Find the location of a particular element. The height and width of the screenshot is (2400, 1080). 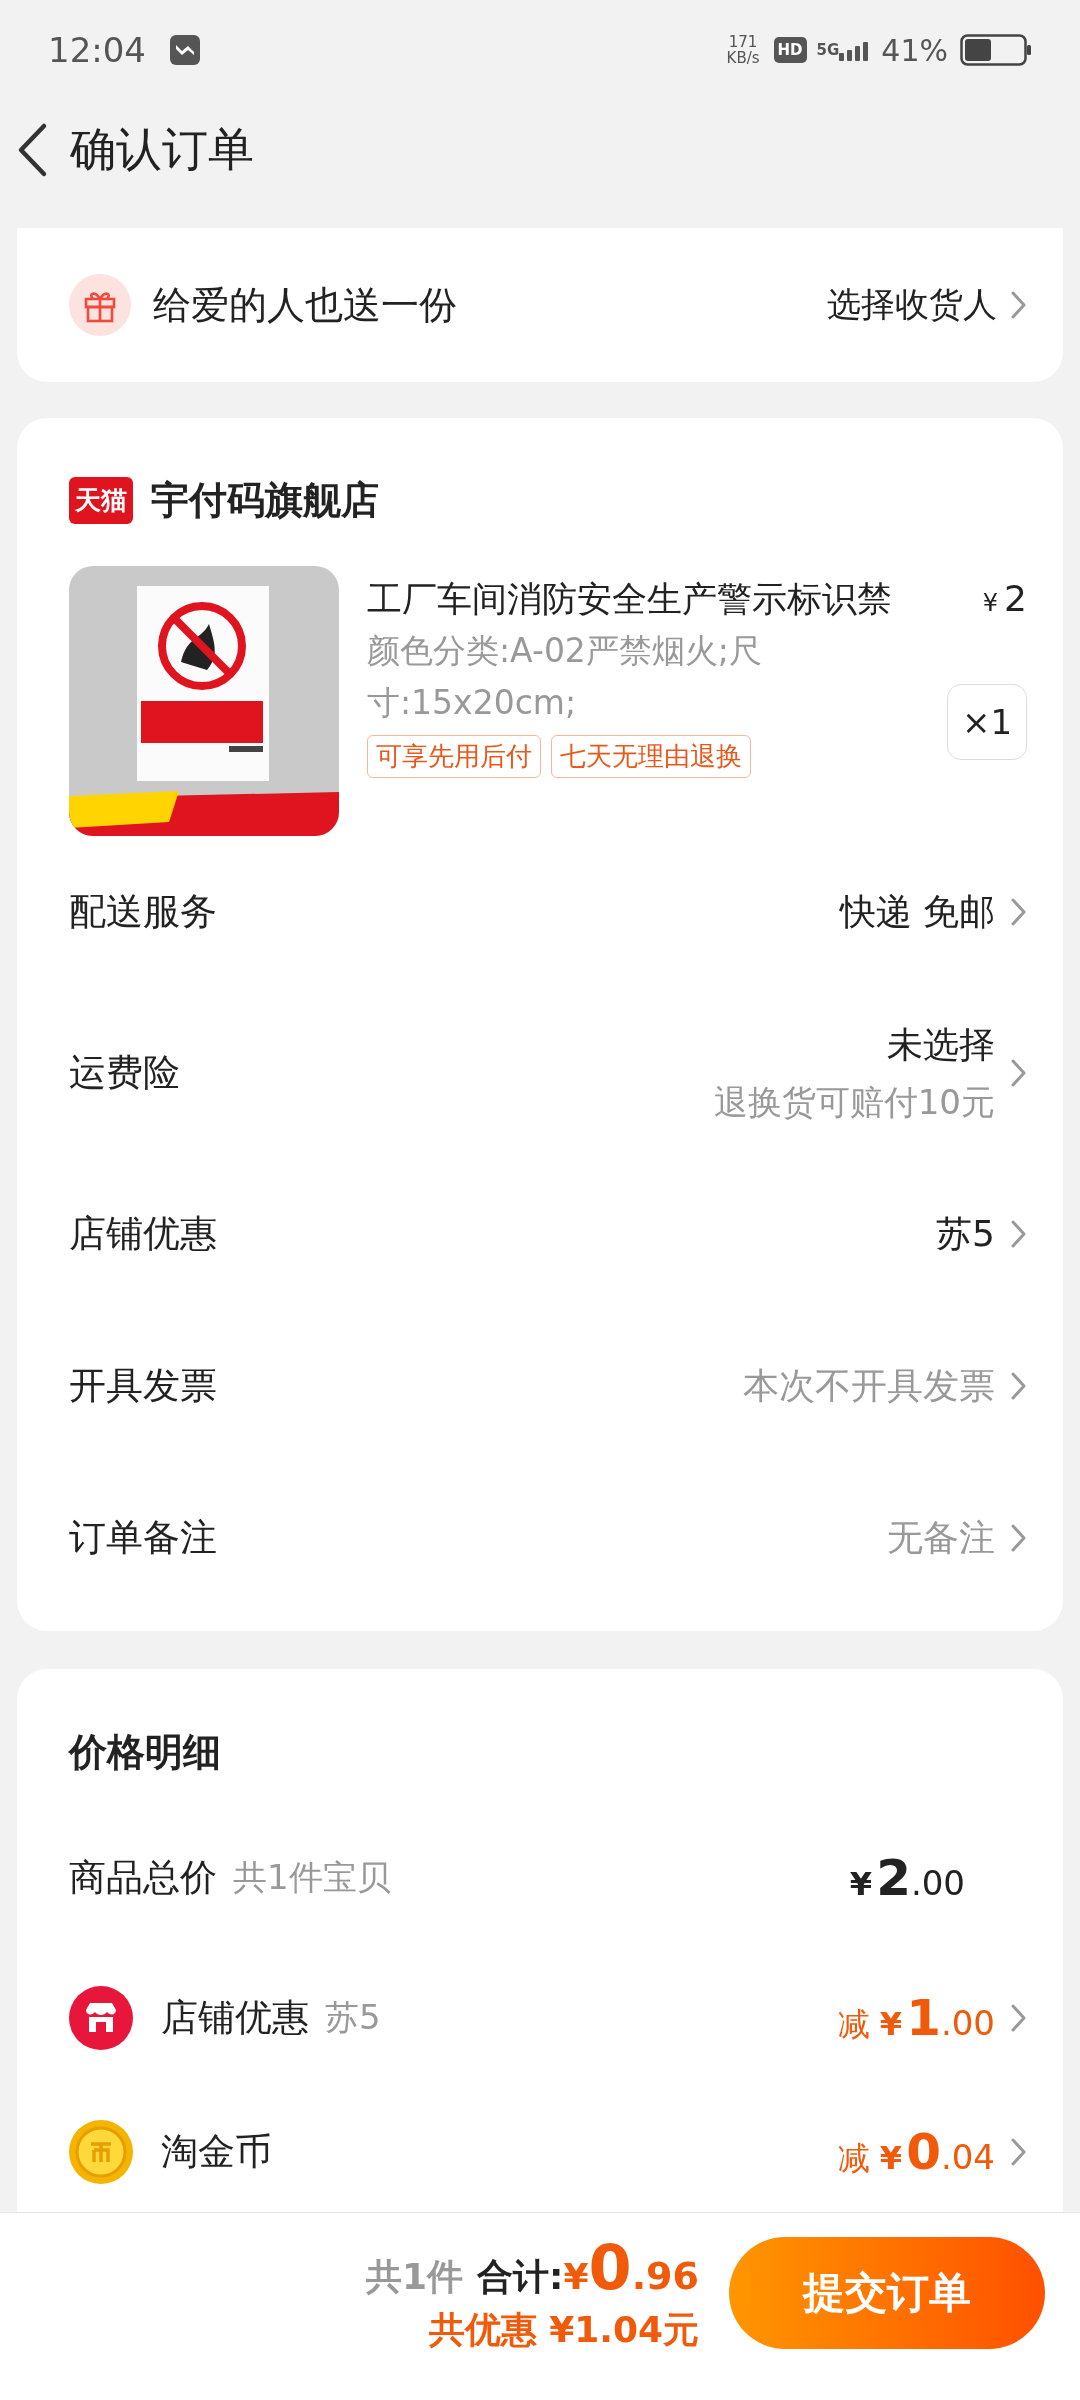

item-count: 共1件 is located at coordinates (415, 2276).